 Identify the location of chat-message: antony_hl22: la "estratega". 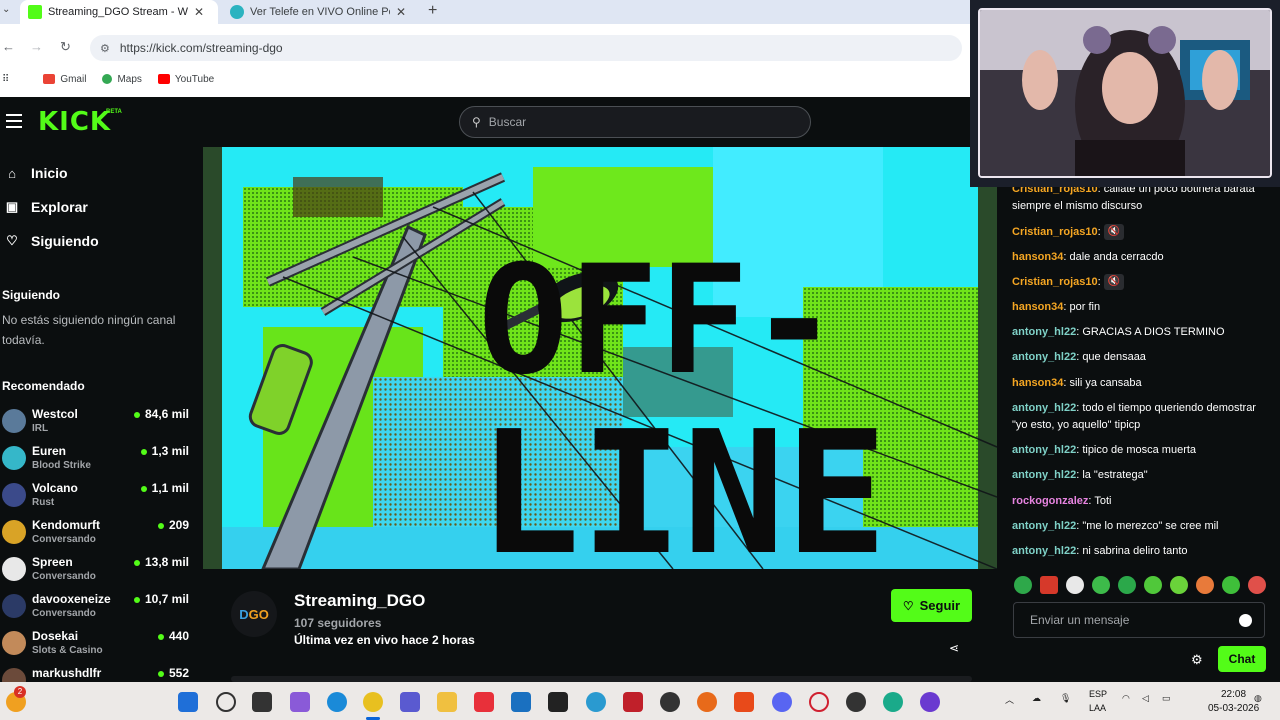
(1080, 475).